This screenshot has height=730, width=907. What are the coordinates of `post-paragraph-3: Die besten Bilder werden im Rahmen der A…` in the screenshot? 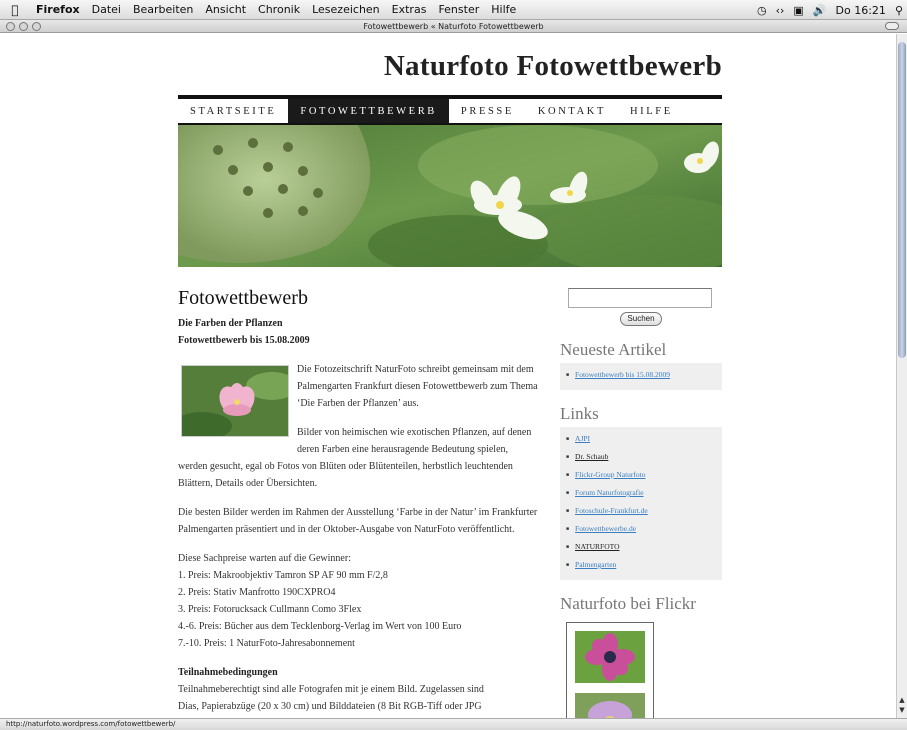 It's located at (358, 521).